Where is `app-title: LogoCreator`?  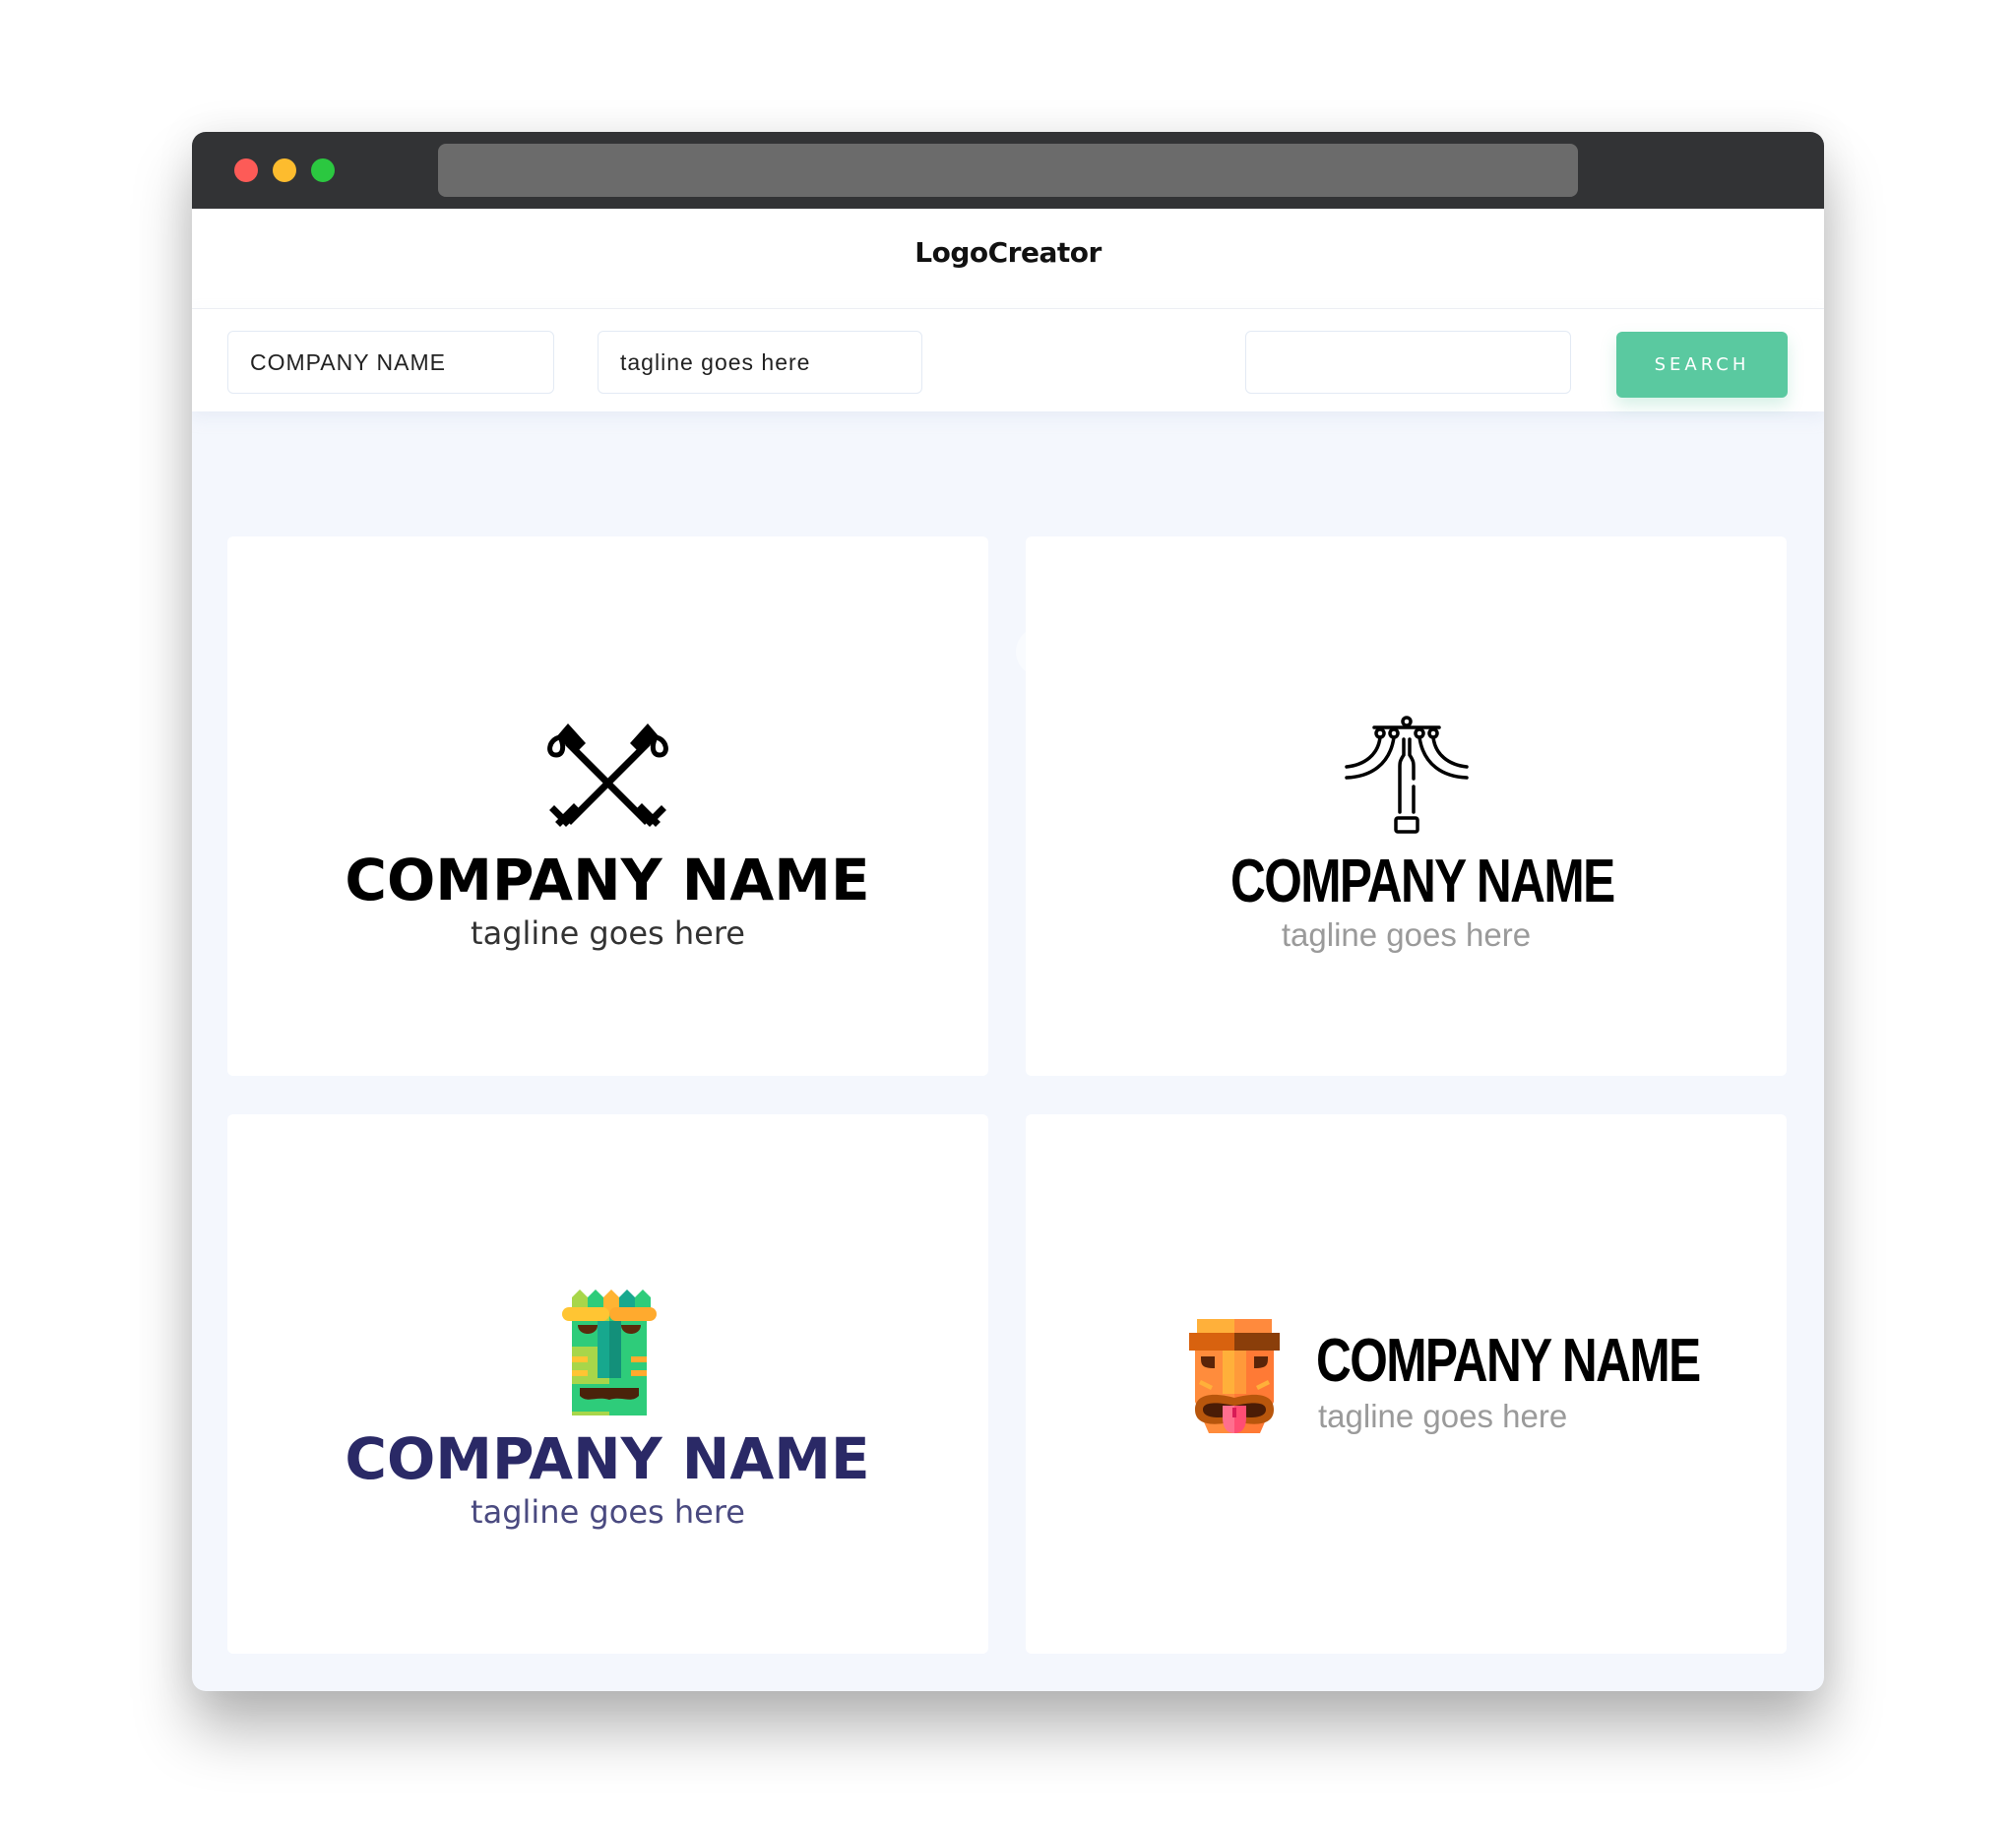 app-title: LogoCreator is located at coordinates (1008, 253).